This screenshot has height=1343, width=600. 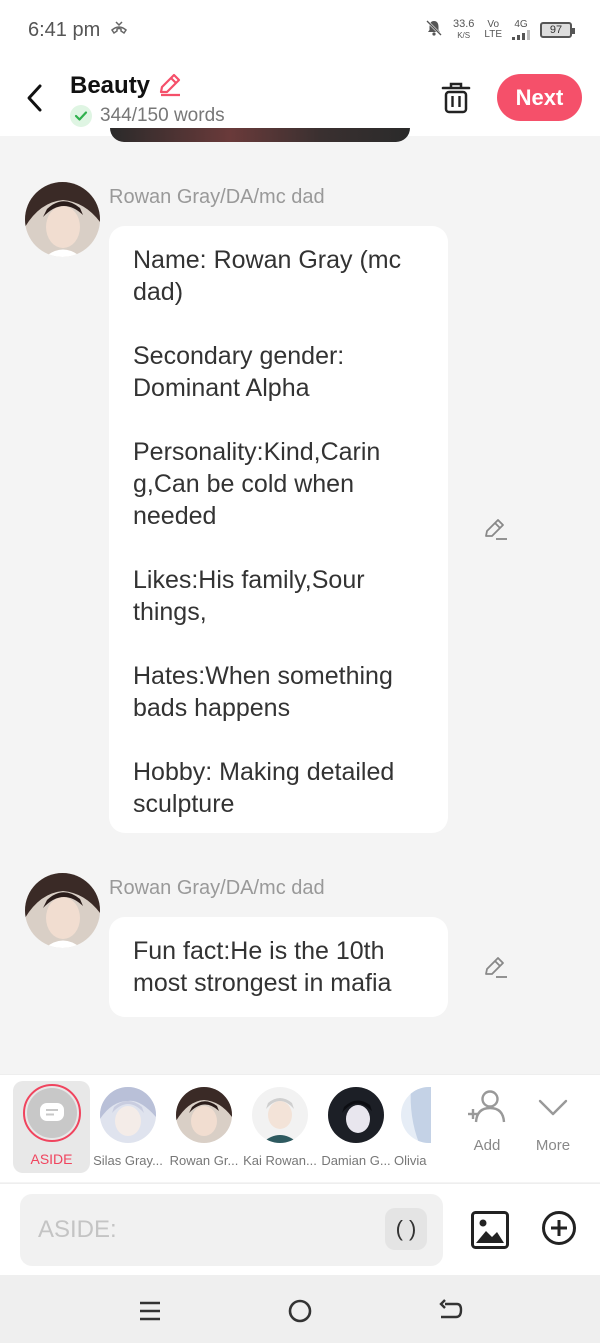 What do you see at coordinates (410, 1160) in the screenshot?
I see `character-name: Olivia` at bounding box center [410, 1160].